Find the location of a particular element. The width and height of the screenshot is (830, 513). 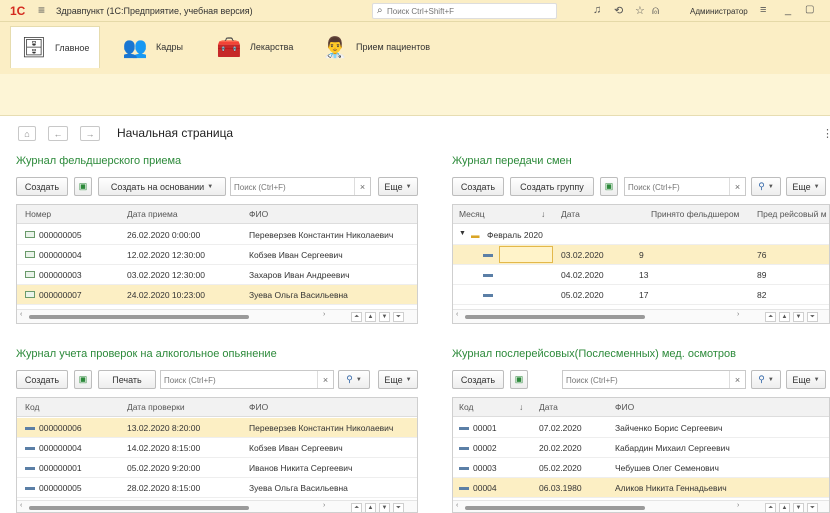

column-header: Дата приема is located at coordinates (152, 214).